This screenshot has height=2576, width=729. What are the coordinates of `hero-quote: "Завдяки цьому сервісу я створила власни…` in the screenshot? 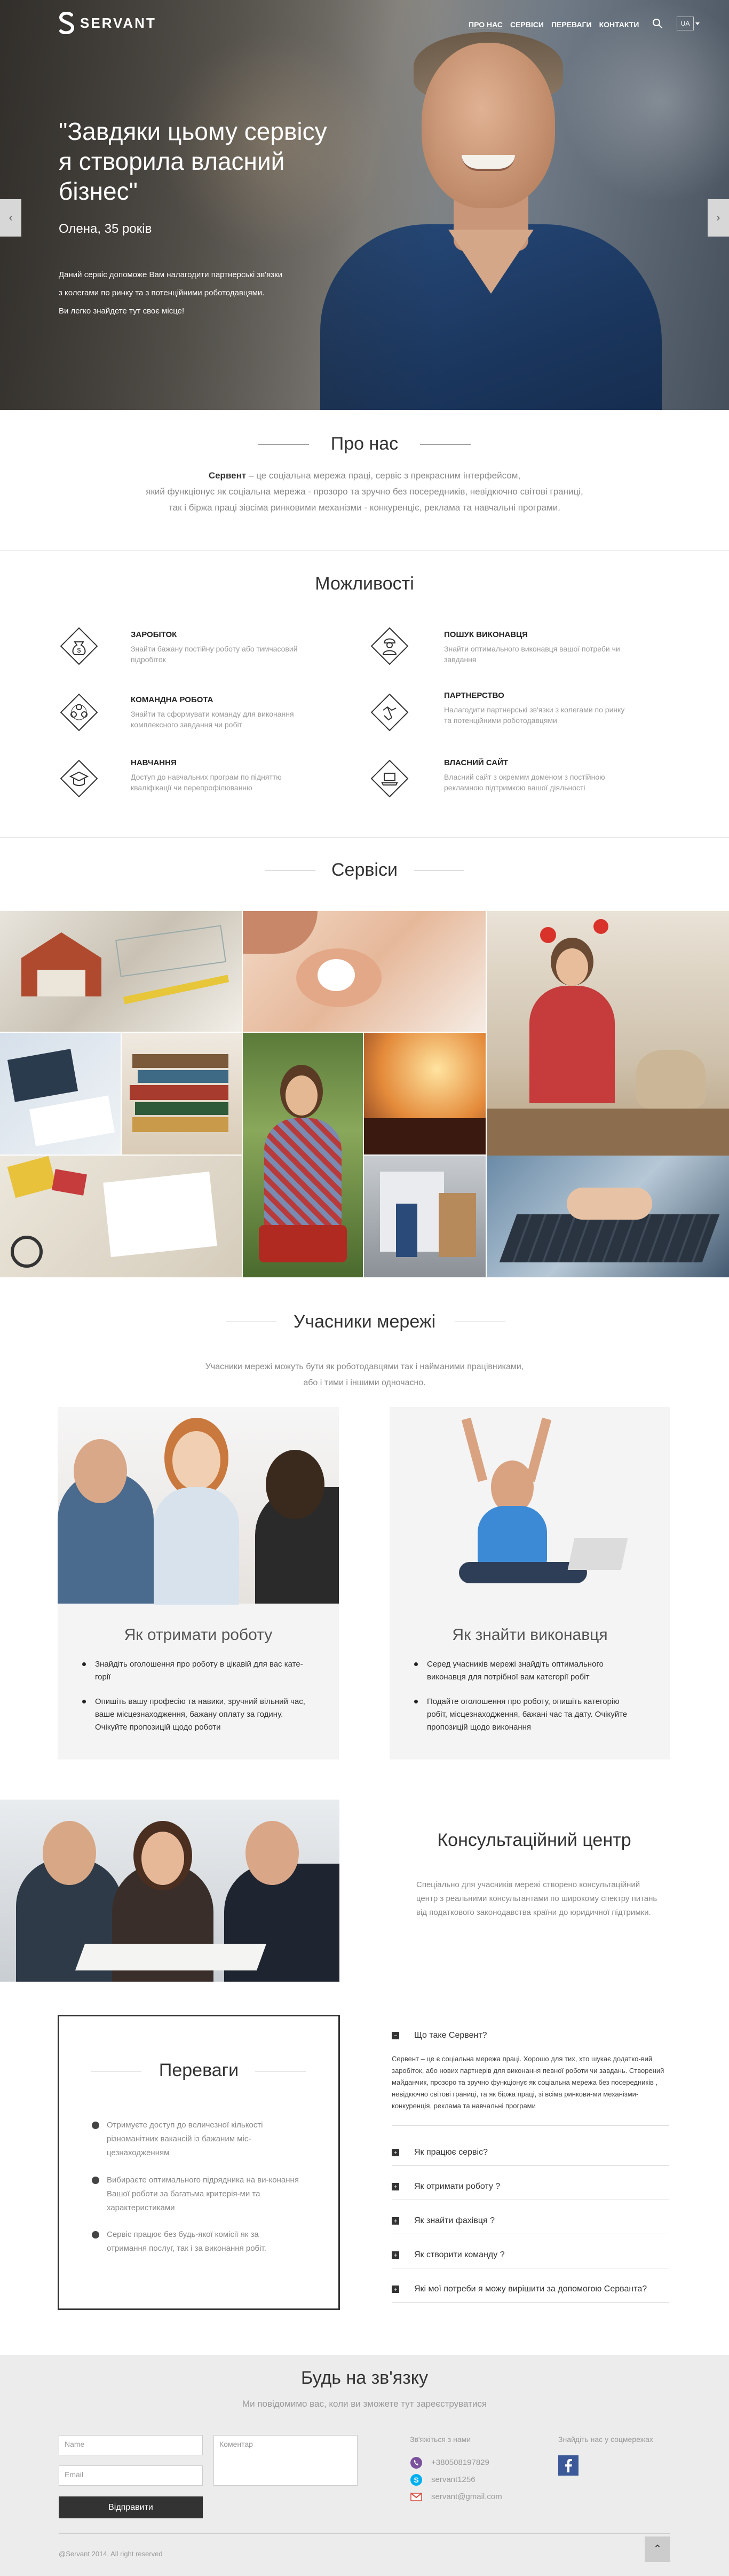 It's located at (219, 161).